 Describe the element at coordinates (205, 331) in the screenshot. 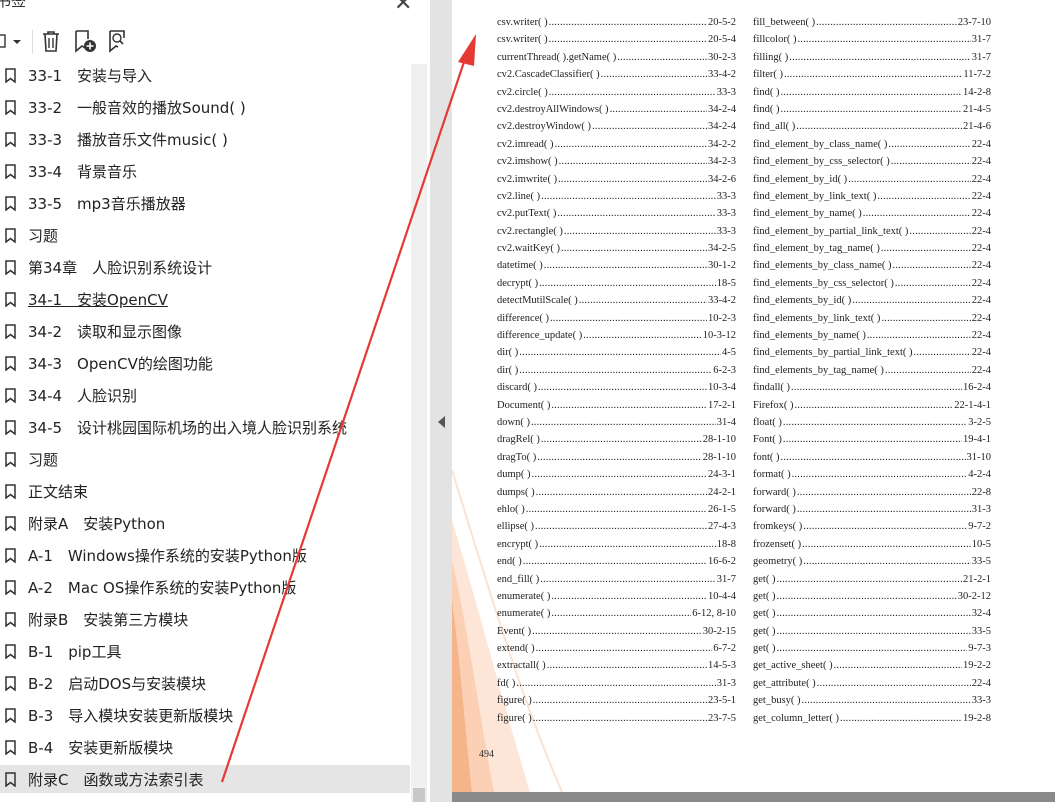

I see `bookmark-item: 34-2 读取和显示图像` at that location.